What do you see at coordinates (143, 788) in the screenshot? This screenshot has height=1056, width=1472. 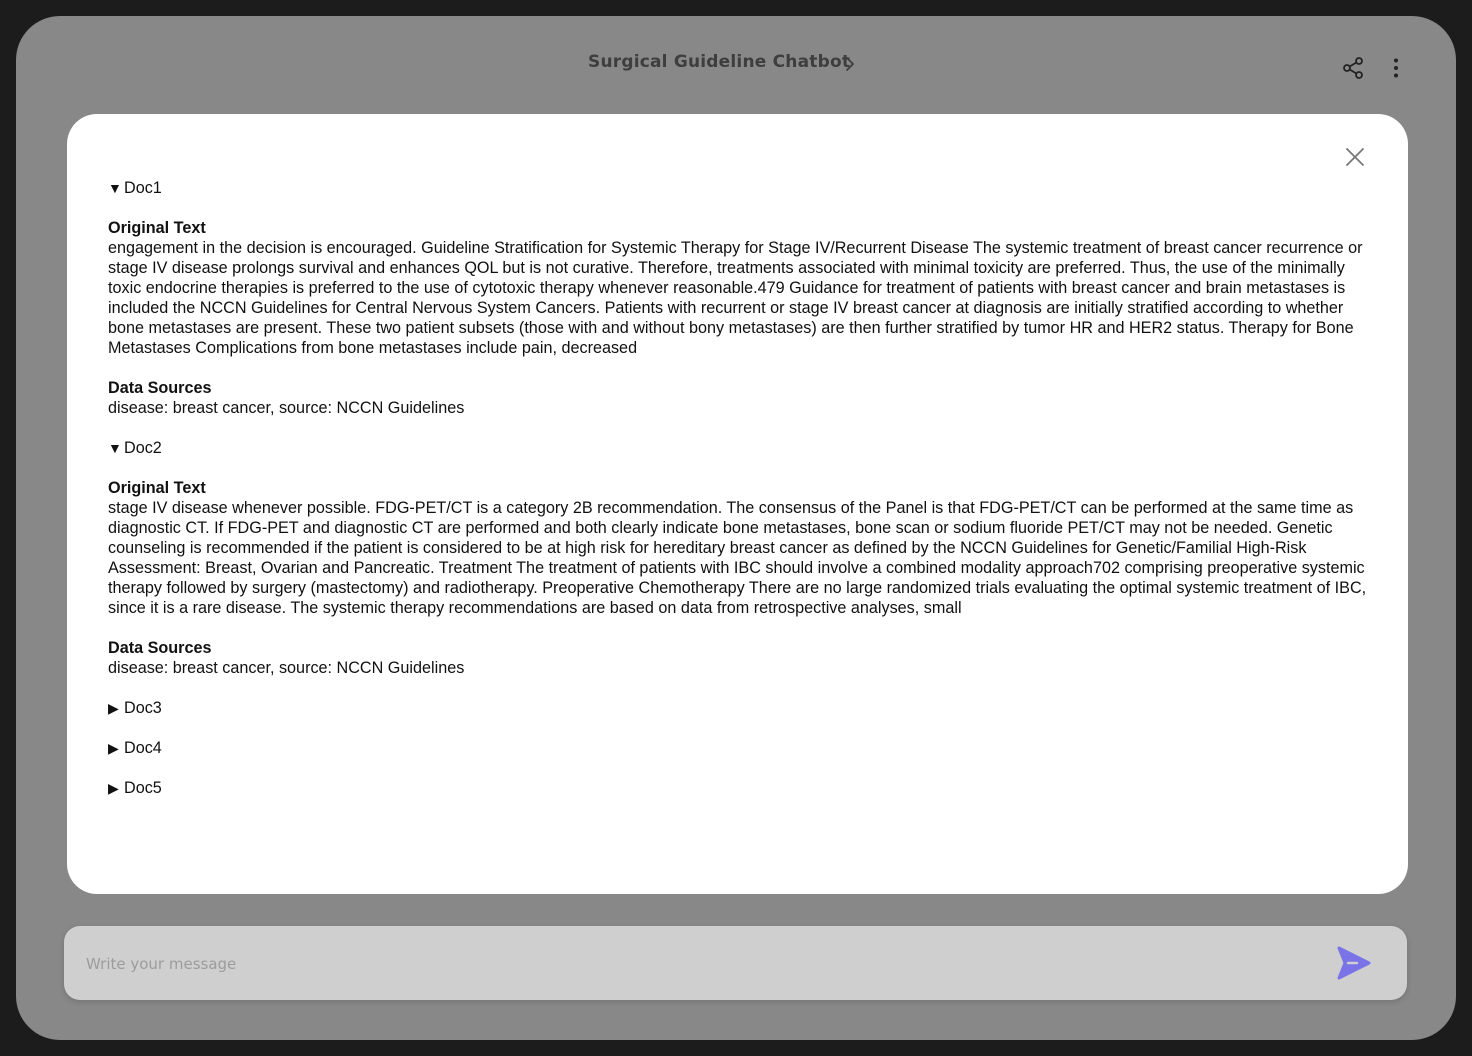 I see `doc-label: Doc5` at bounding box center [143, 788].